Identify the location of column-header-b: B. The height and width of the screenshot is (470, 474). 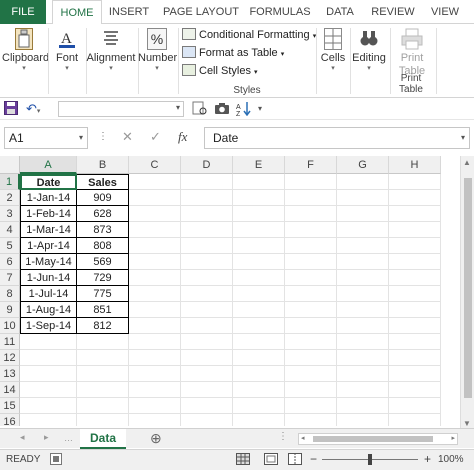
(103, 165).